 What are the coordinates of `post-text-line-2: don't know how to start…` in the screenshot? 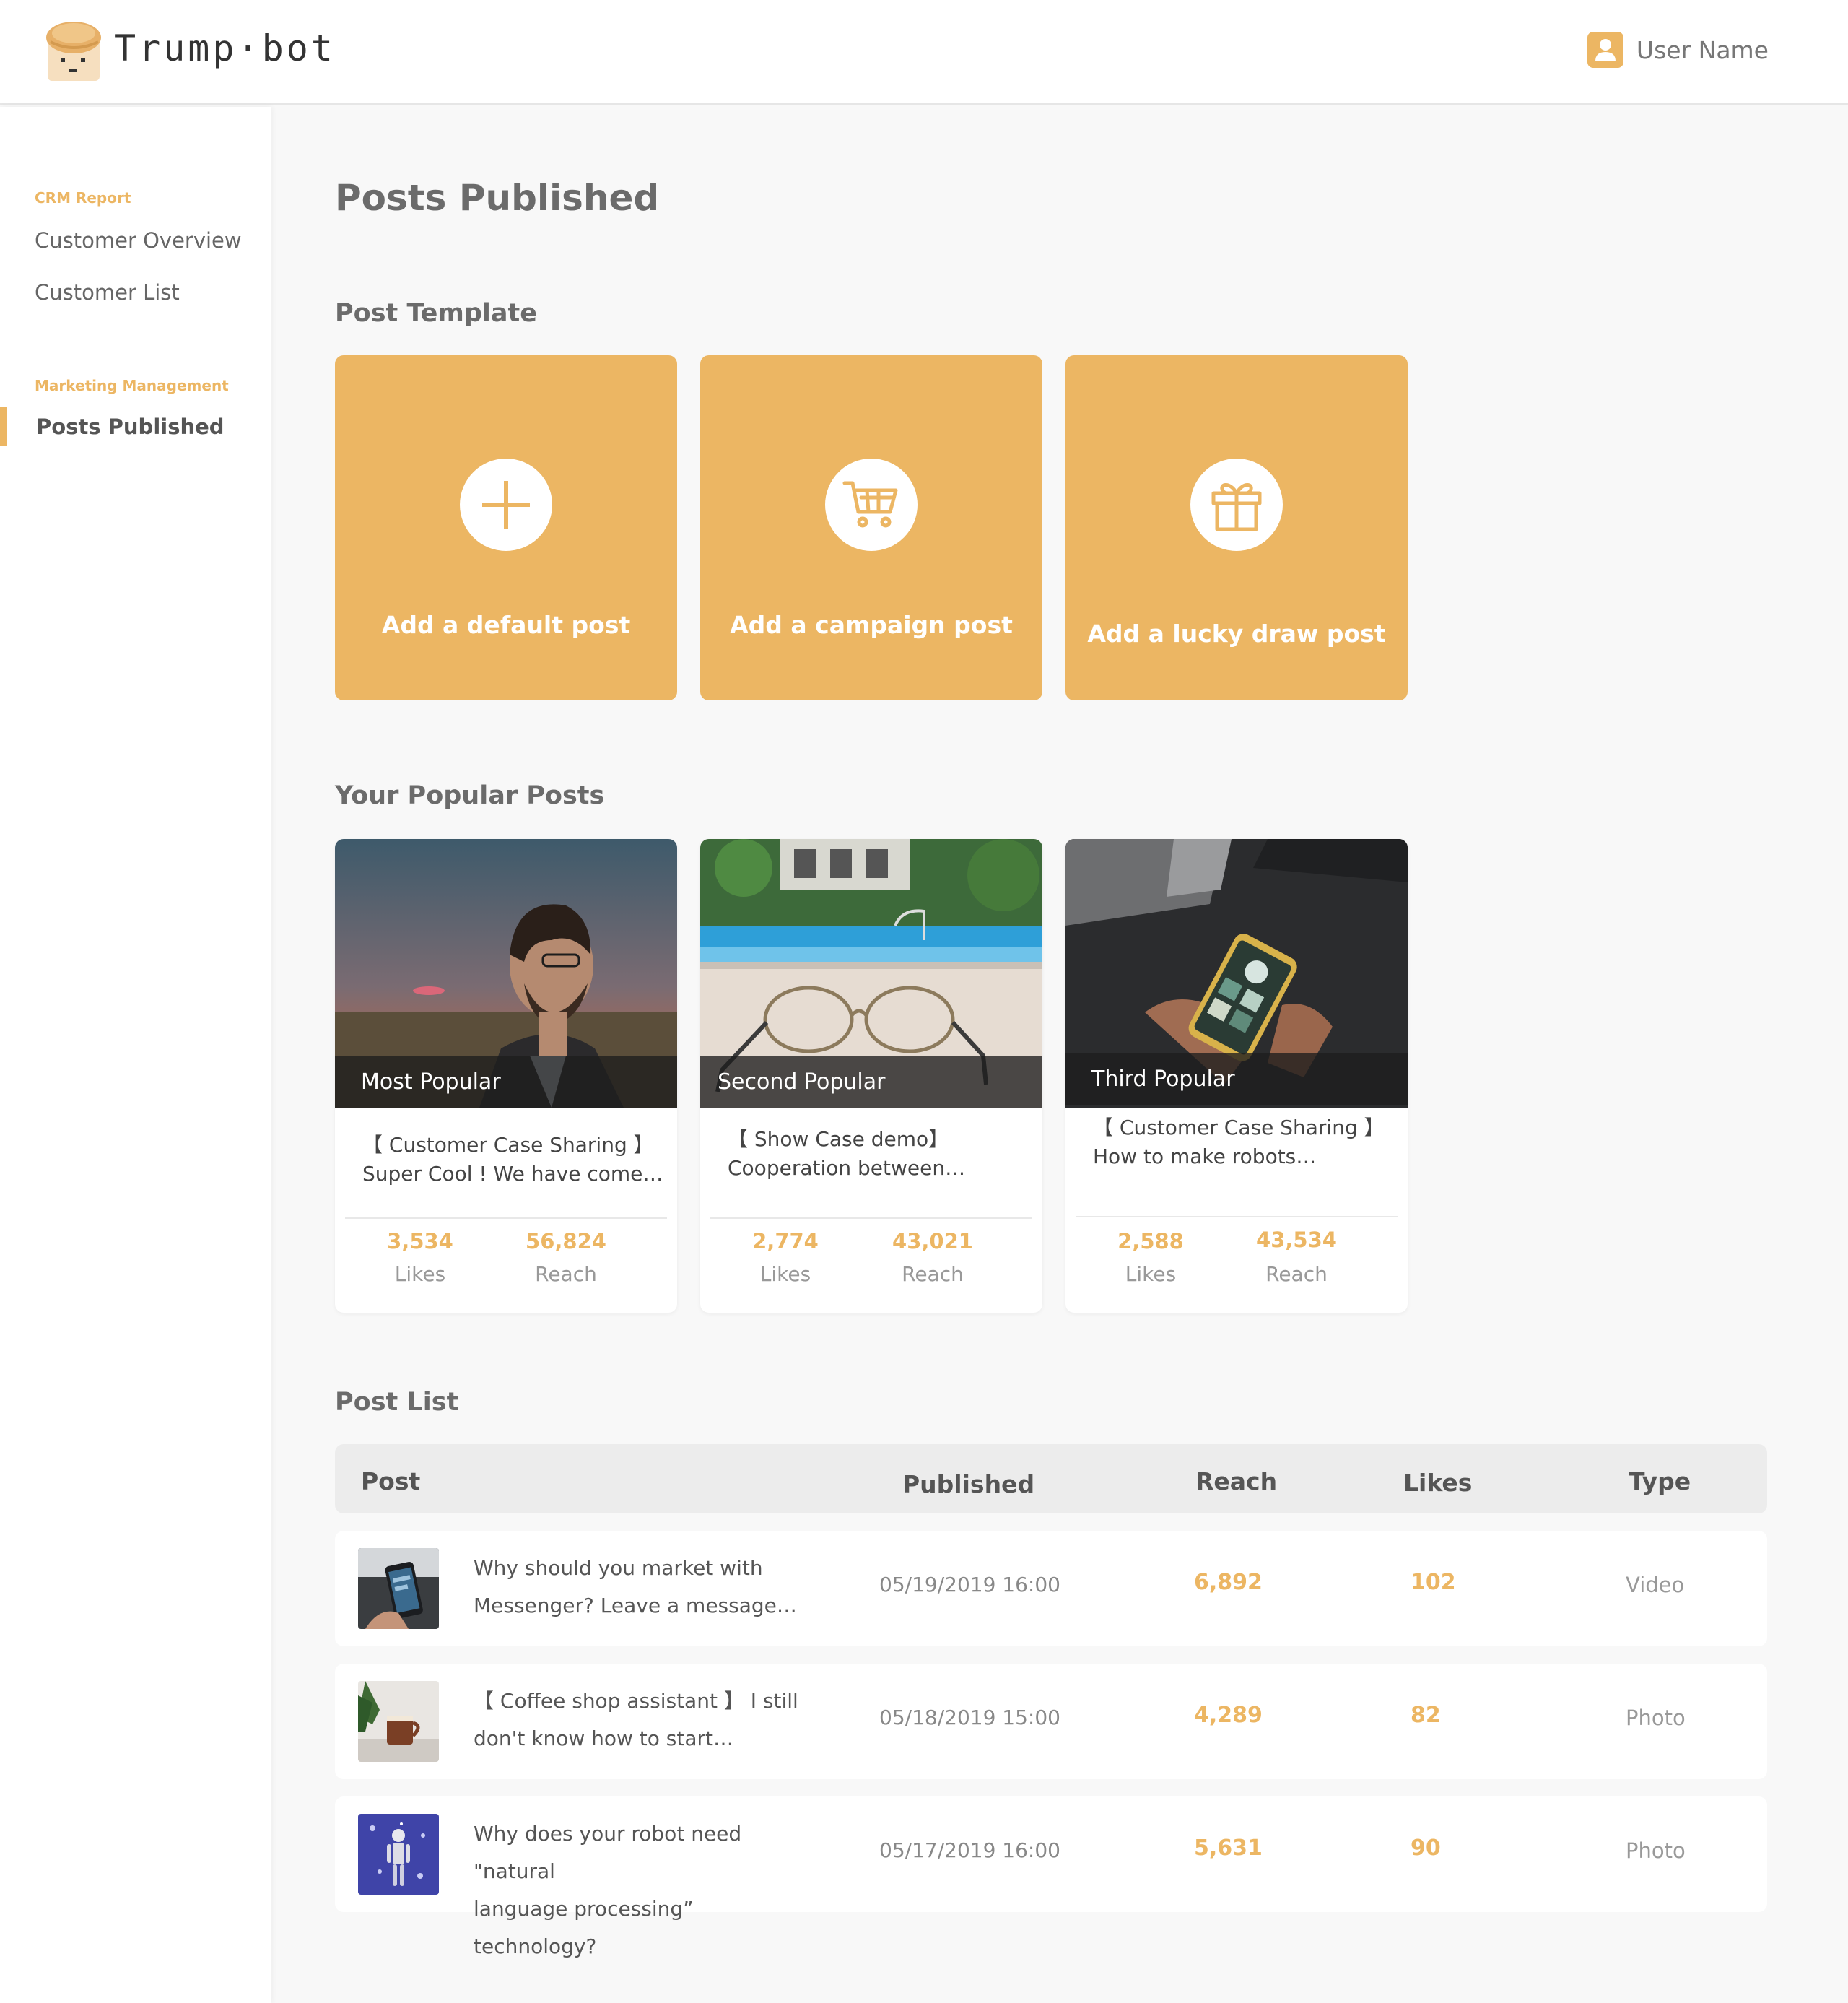 It's located at (604, 1738).